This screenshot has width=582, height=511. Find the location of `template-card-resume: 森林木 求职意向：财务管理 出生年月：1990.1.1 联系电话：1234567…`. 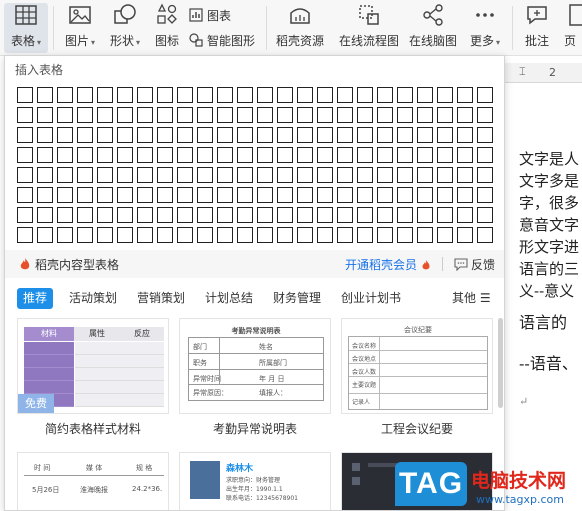

template-card-resume: 森林木 求职意向：财务管理 出生年月：1990.1.1 联系电话：1234567… is located at coordinates (255, 481).